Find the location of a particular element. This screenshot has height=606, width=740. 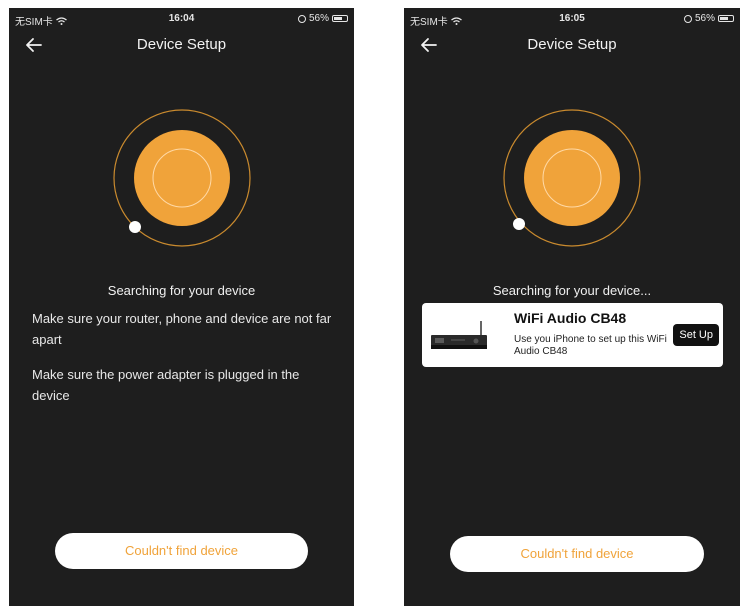

set-up-button: Set Up is located at coordinates (696, 335).